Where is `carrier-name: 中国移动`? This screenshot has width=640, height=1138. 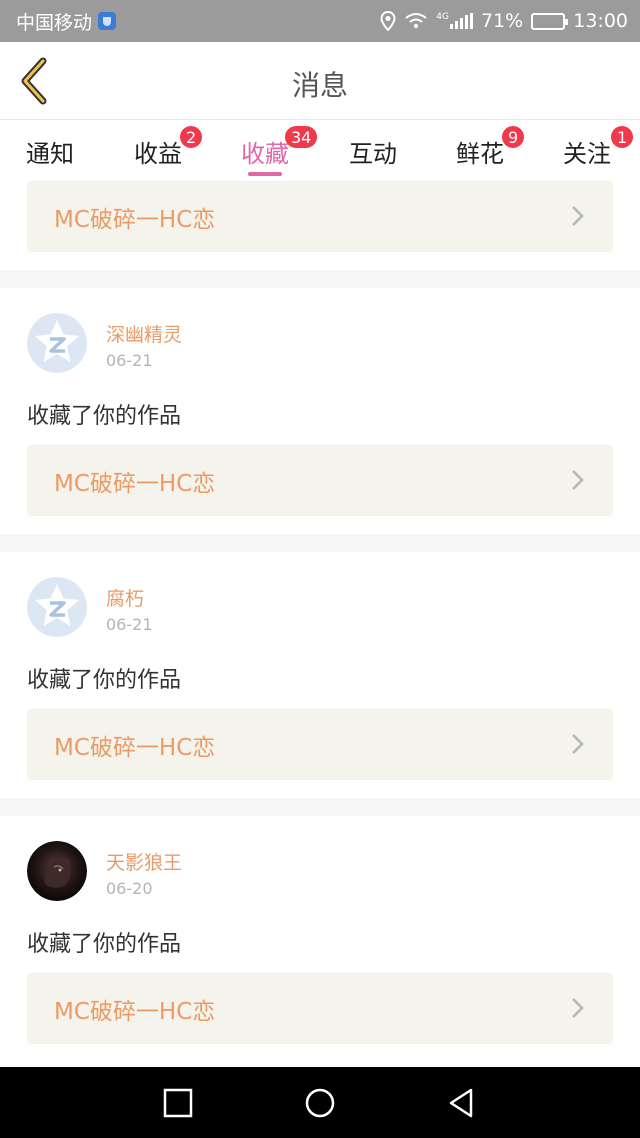
carrier-name: 中国移动 is located at coordinates (54, 22).